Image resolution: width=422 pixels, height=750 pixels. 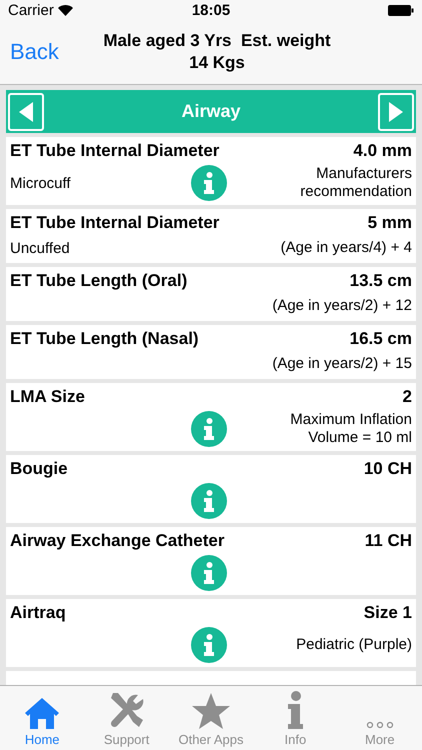 What do you see at coordinates (211, 10) in the screenshot?
I see `status-time: 18:05` at bounding box center [211, 10].